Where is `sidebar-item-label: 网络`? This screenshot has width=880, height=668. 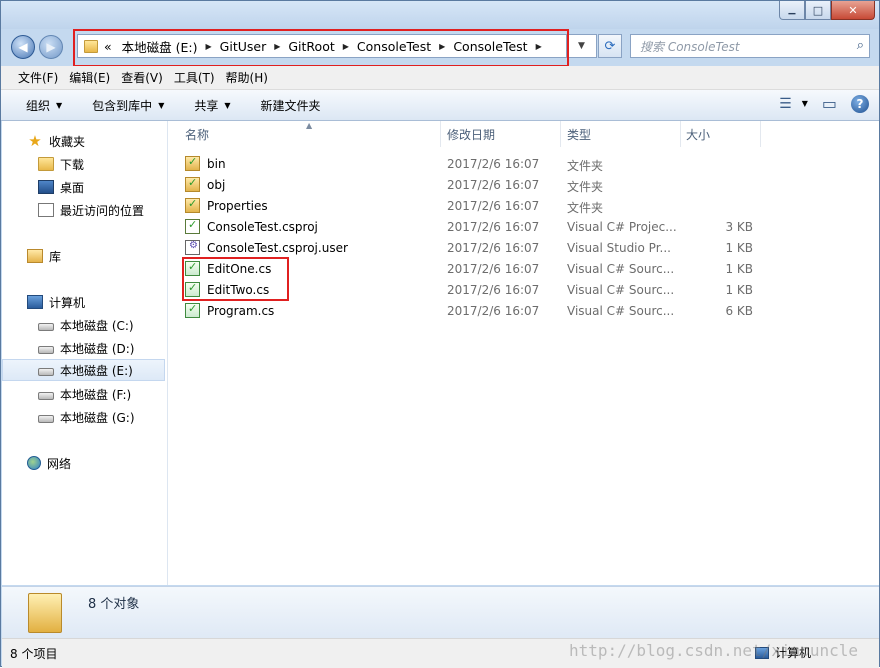
sidebar-item-label: 网络 is located at coordinates (59, 463).